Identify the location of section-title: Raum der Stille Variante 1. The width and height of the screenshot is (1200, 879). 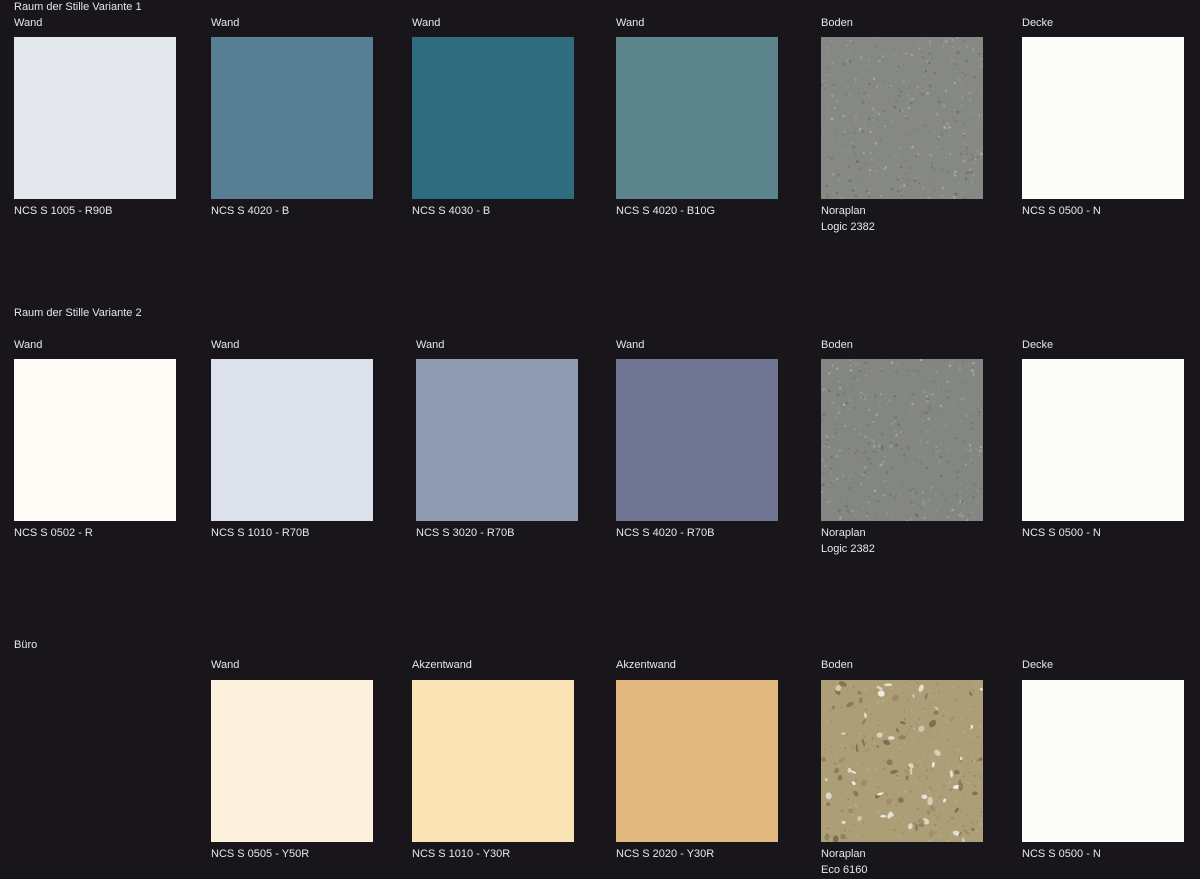
(78, 7).